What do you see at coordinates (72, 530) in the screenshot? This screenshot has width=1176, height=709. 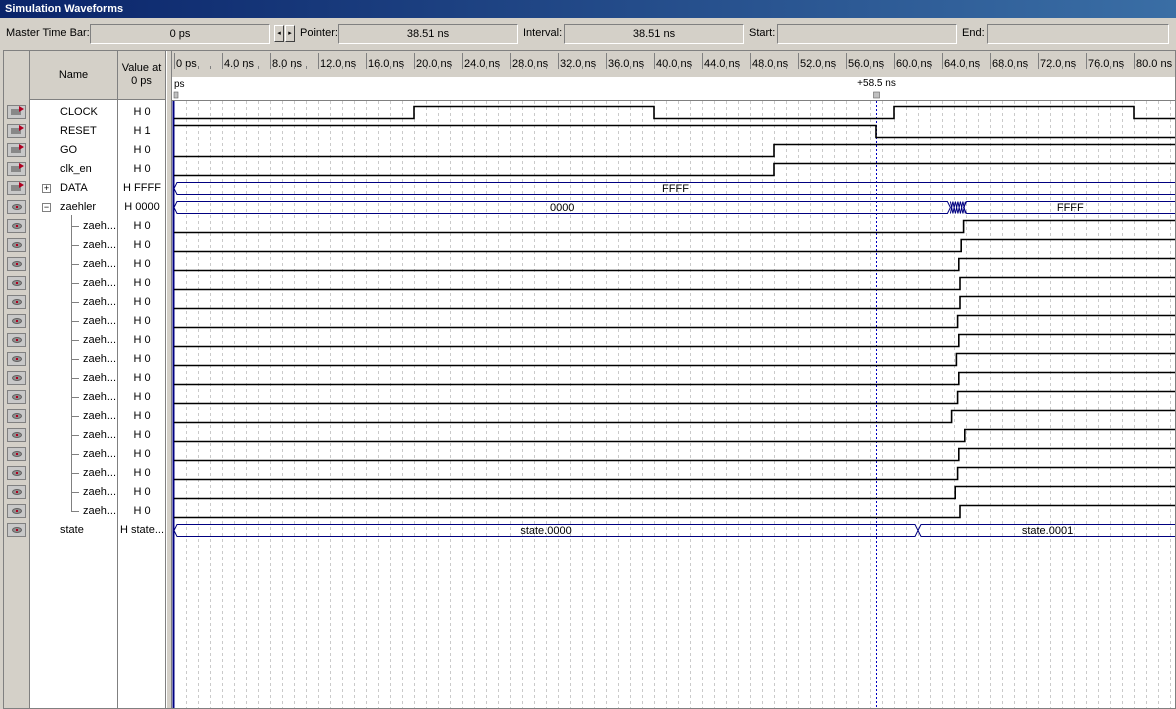 I see `signal-name: state` at bounding box center [72, 530].